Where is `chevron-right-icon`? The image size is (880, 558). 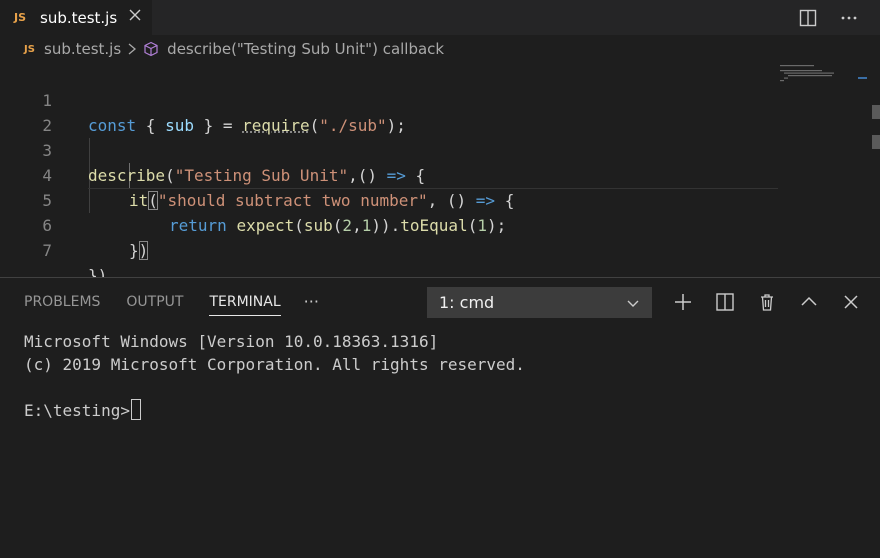
chevron-right-icon is located at coordinates (132, 49).